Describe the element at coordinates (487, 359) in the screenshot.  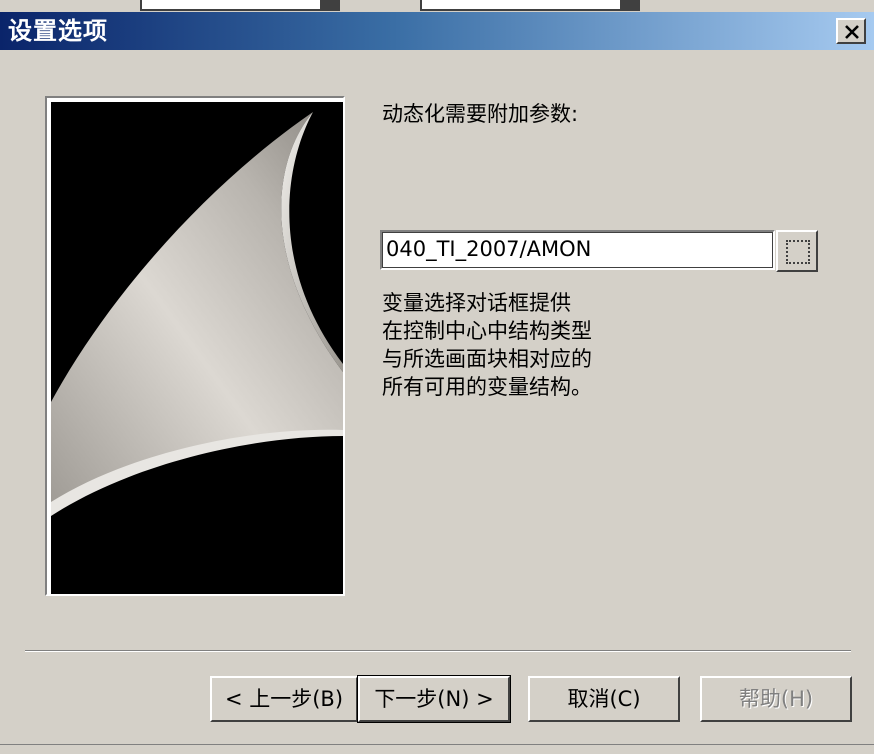
I see `description-line: 与所选画面块相对应的` at that location.